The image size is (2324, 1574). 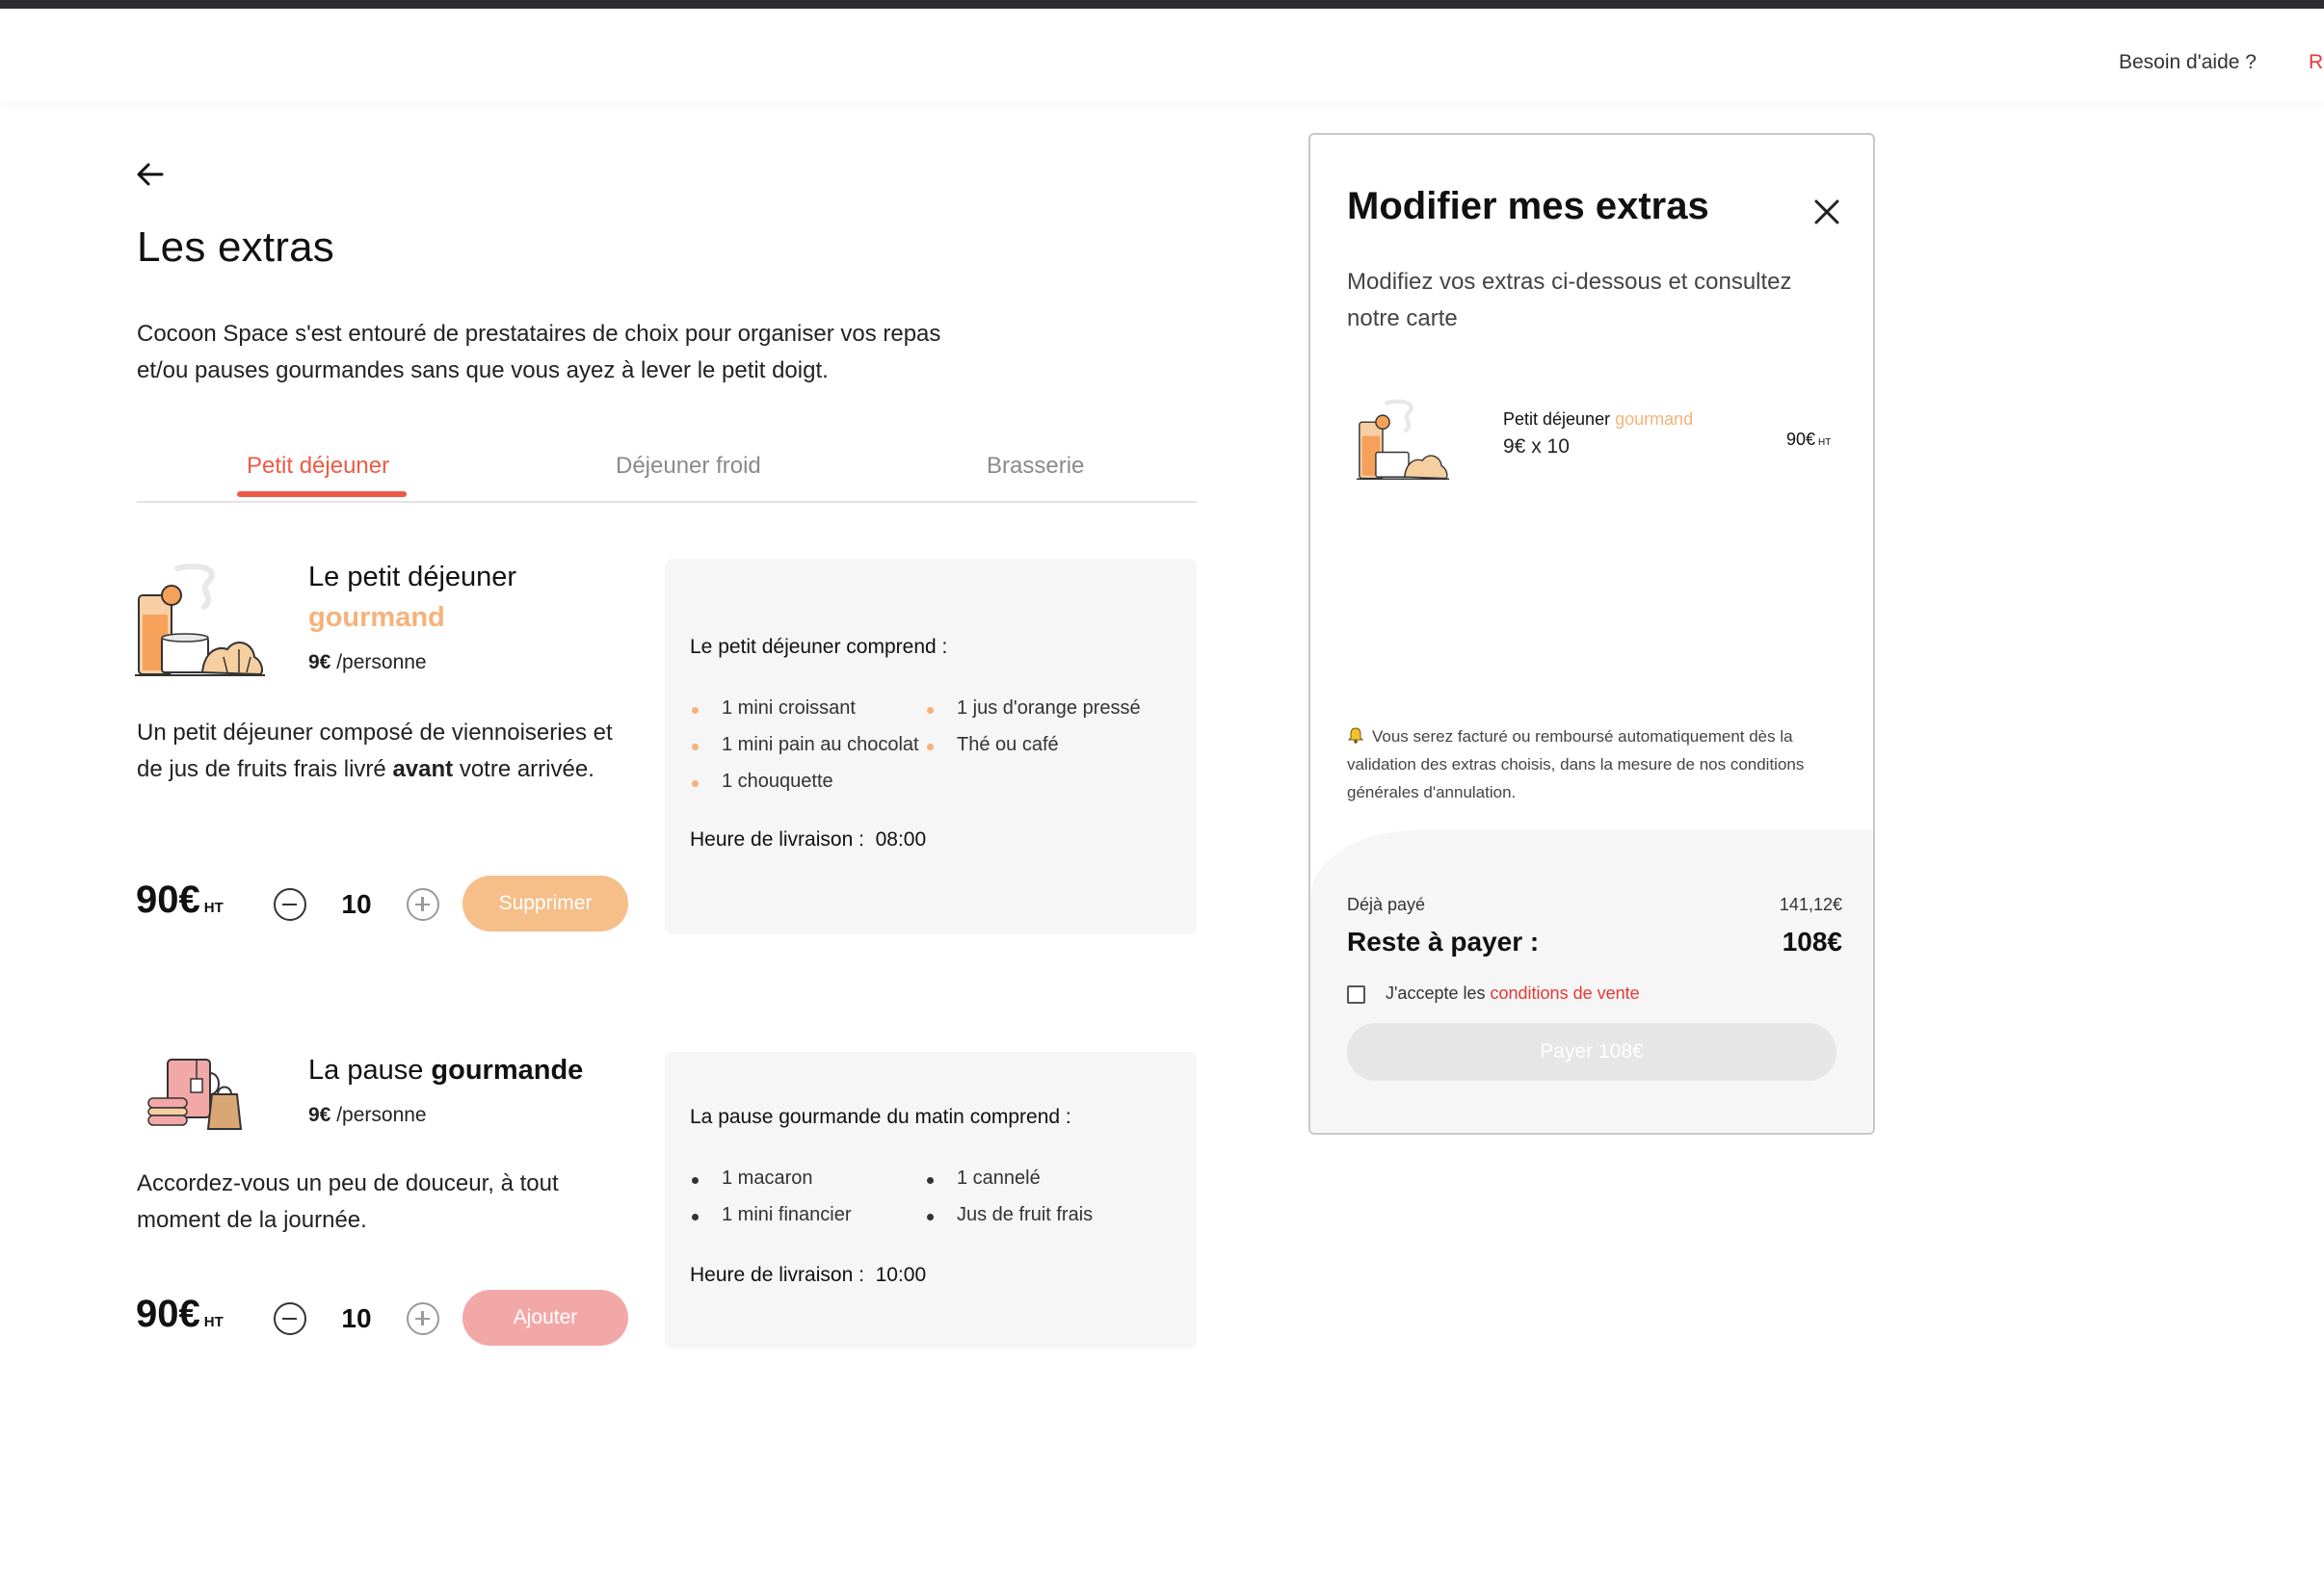 What do you see at coordinates (368, 662) in the screenshot?
I see `unit-price-breakfast: 9€ /personne` at bounding box center [368, 662].